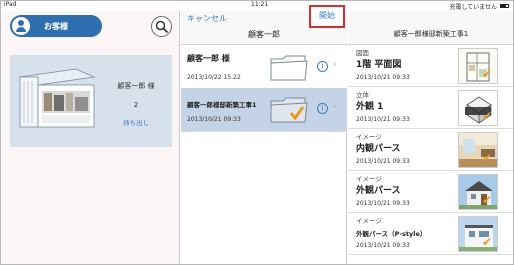  I want to click on list-item-date: 2013/10/21 09:33, so click(214, 119).